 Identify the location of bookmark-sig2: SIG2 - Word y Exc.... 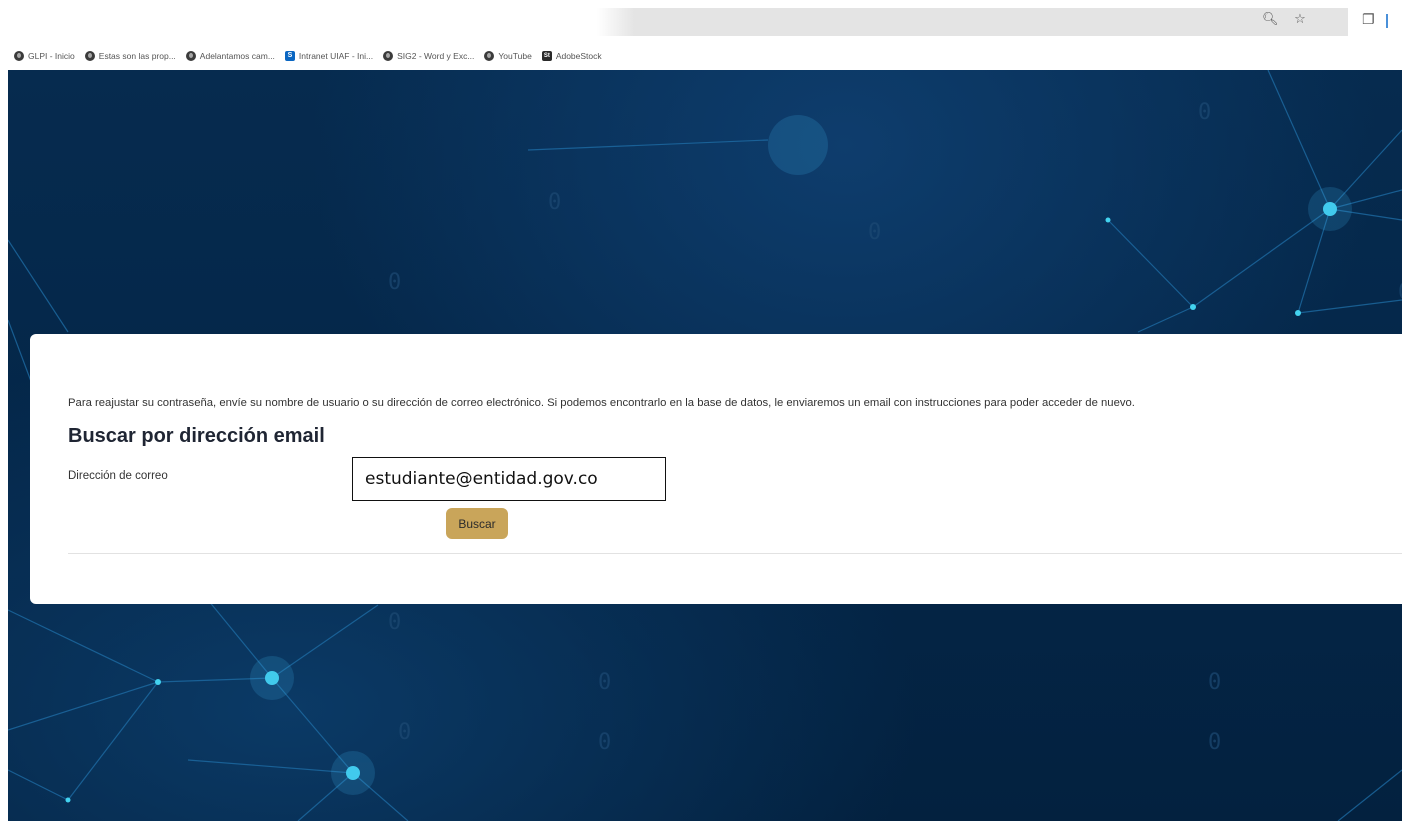
(428, 56).